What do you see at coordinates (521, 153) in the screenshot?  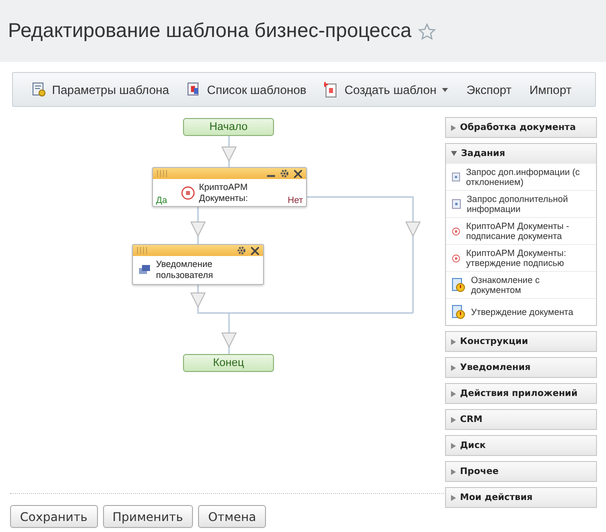 I see `section-header: Задания` at bounding box center [521, 153].